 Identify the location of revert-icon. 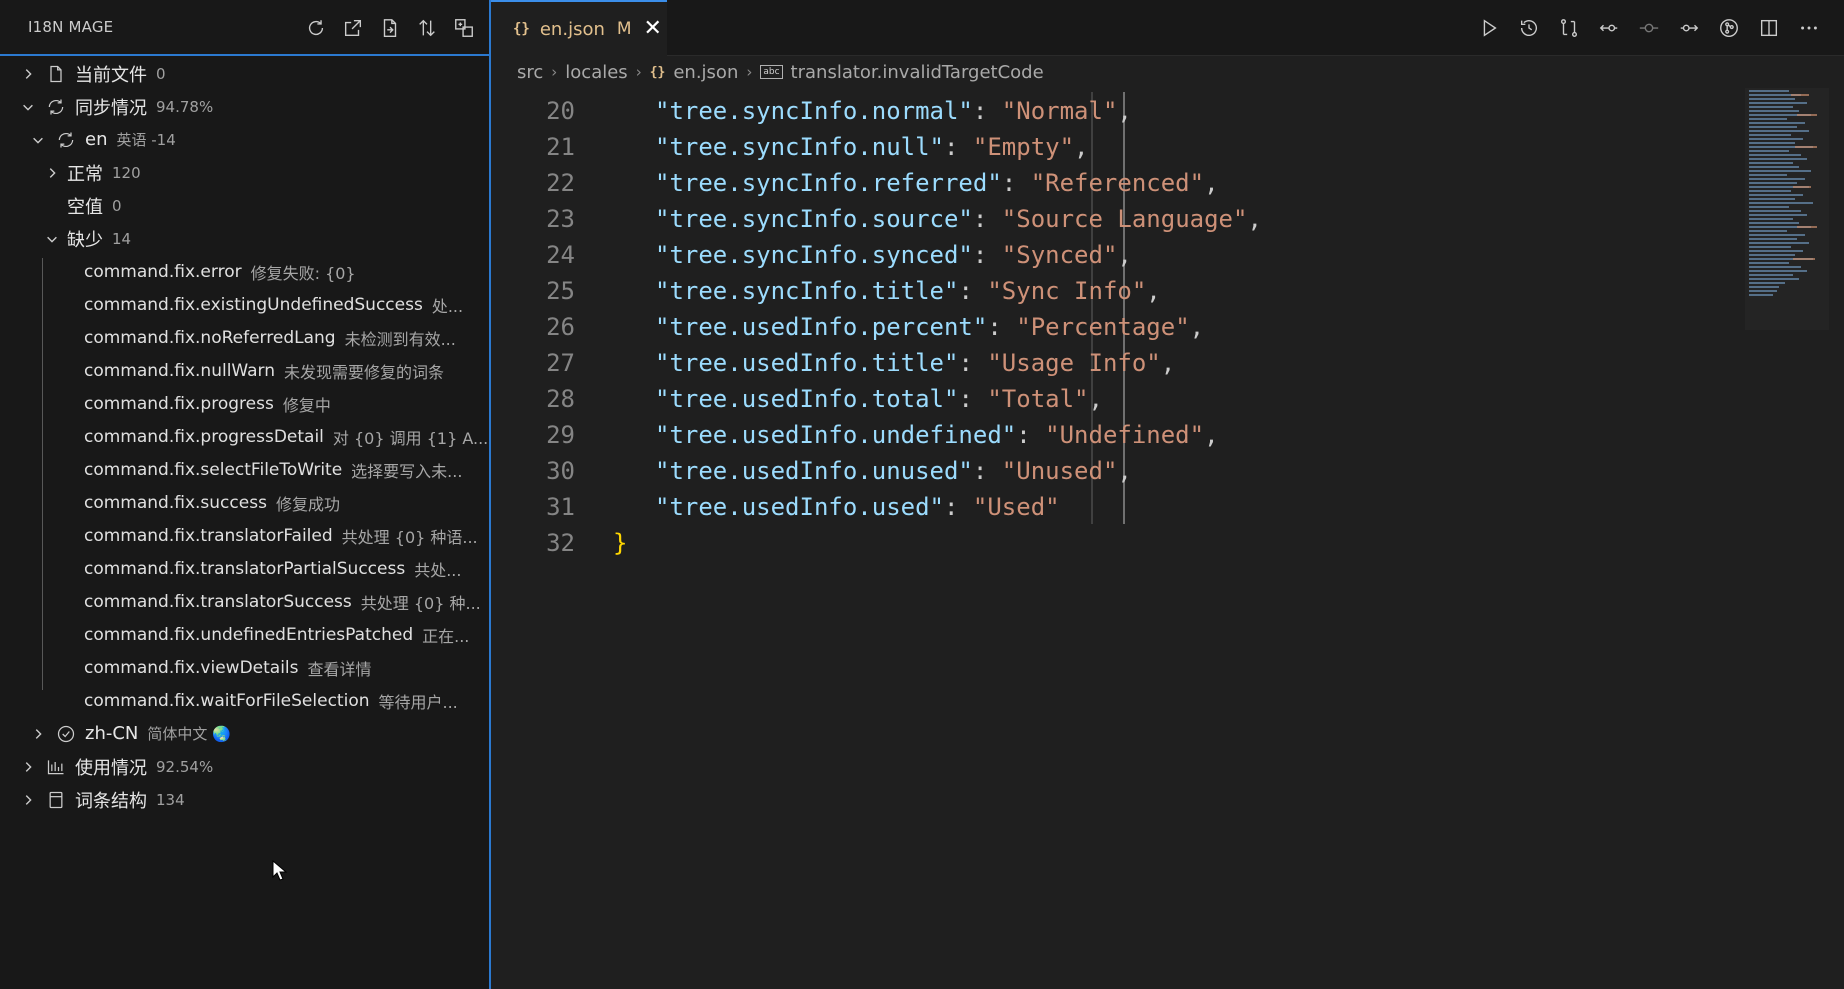
(1608, 27).